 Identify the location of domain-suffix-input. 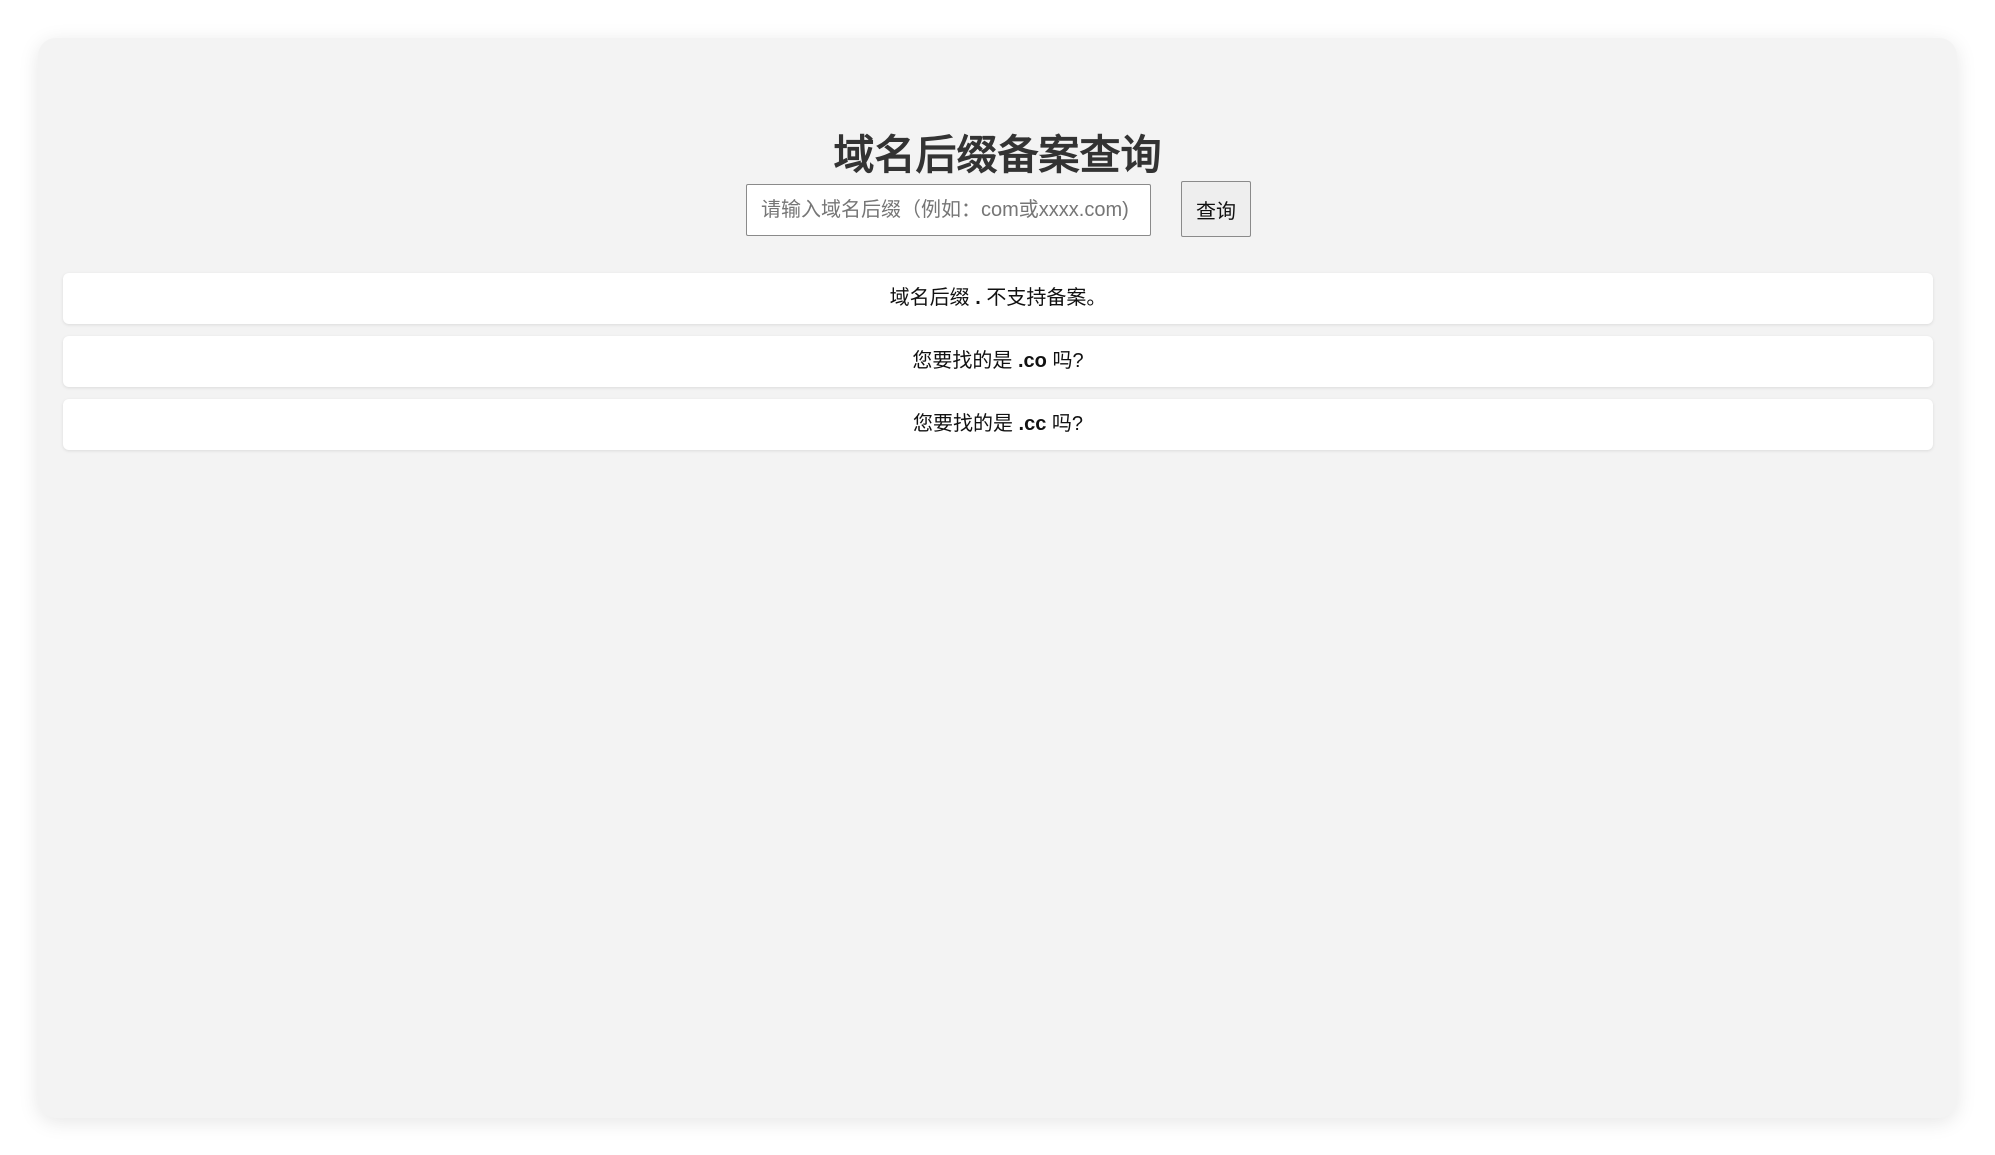
(948, 210).